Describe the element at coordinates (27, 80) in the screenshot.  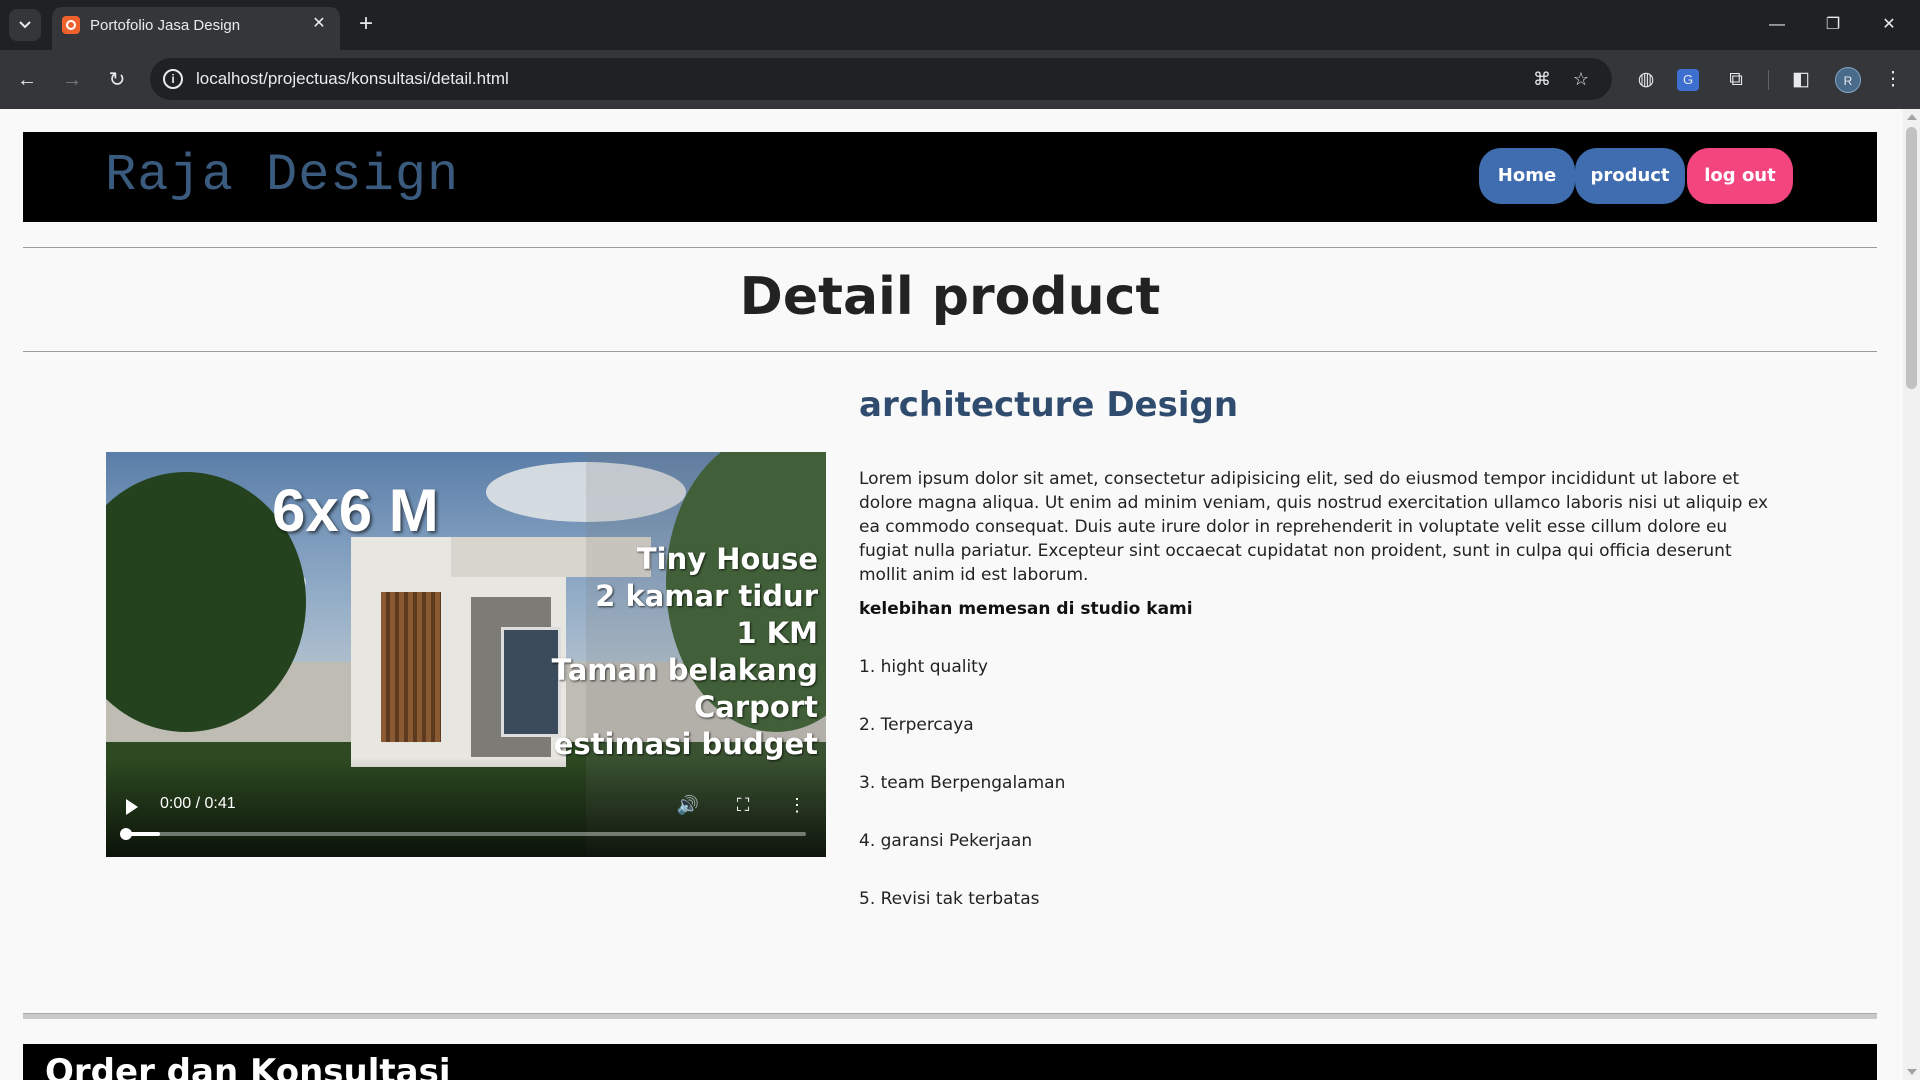
I see `back-arrow-icon: ←` at that location.